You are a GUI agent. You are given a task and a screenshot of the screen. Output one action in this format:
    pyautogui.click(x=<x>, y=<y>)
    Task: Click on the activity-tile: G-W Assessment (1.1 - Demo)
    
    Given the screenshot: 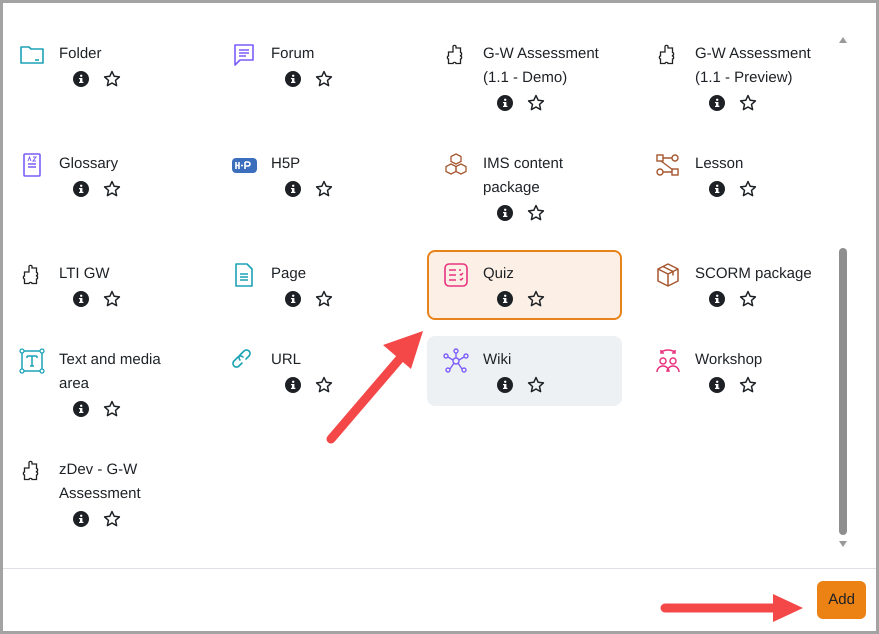 What is the action you would take?
    pyautogui.click(x=524, y=77)
    